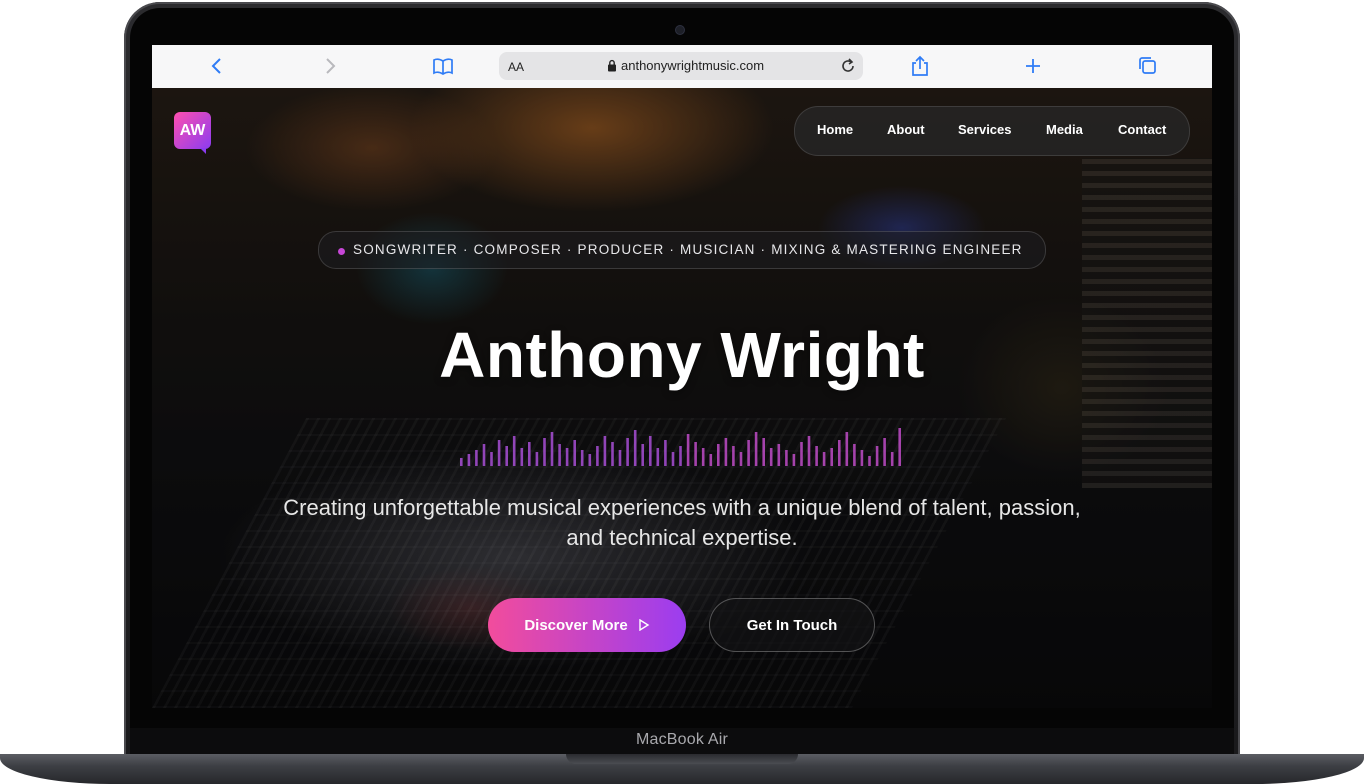  Describe the element at coordinates (835, 129) in the screenshot. I see `nav-home: Home` at that location.